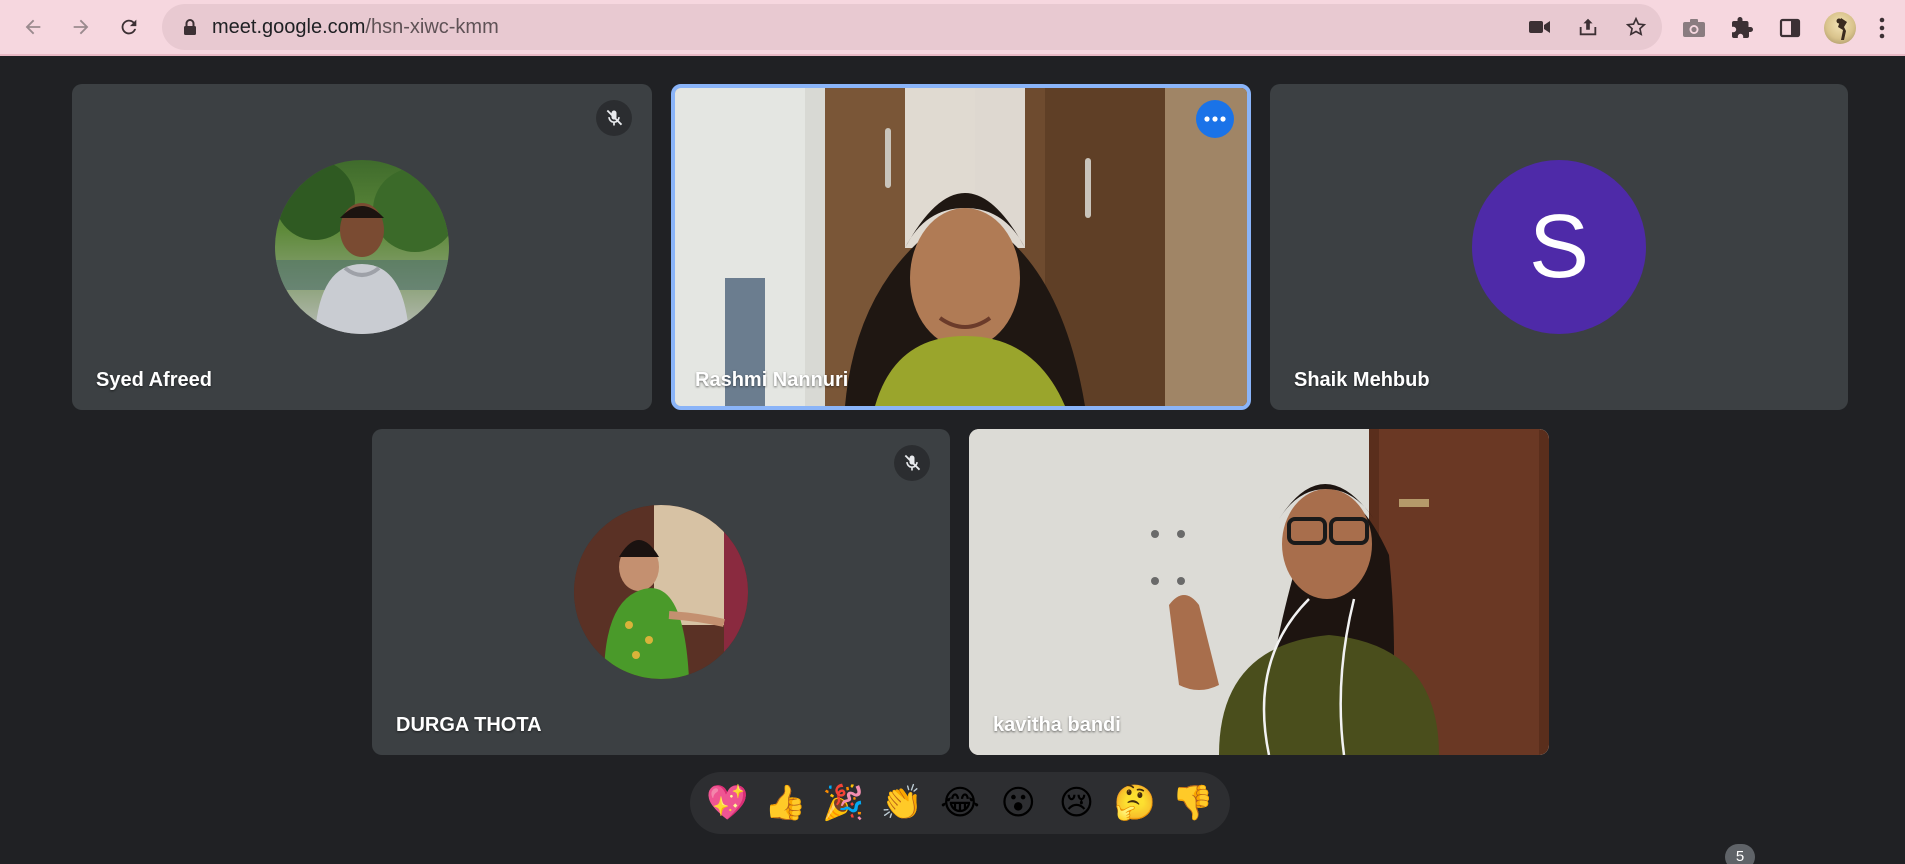 The height and width of the screenshot is (864, 1905). Describe the element at coordinates (772, 380) in the screenshot. I see `participant-name: Rashmi Nannuri` at that location.